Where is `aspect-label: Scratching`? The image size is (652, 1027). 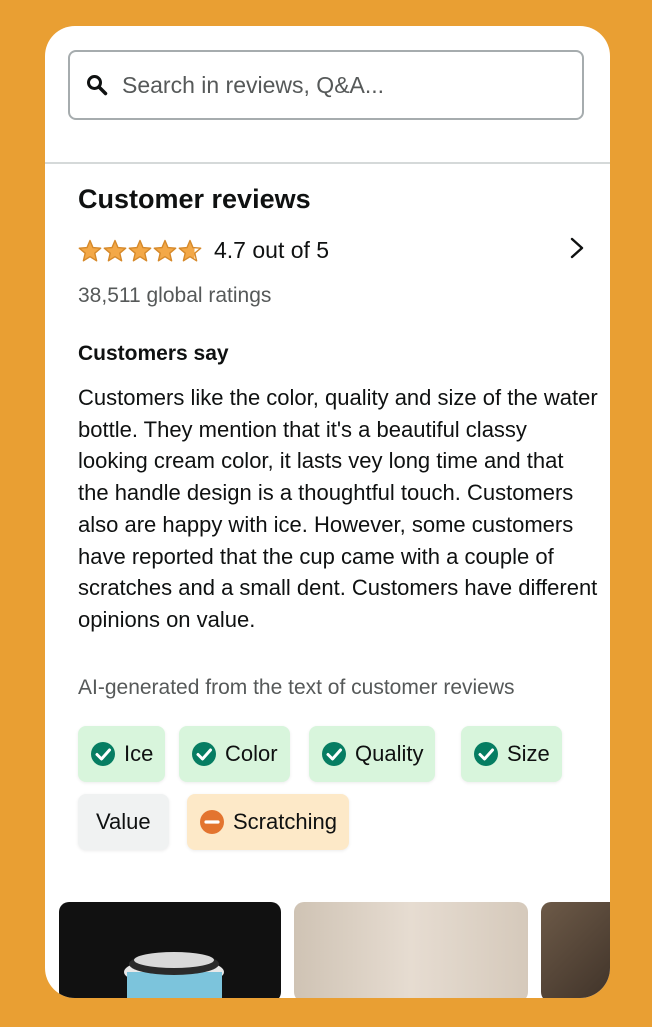
aspect-label: Scratching is located at coordinates (285, 821).